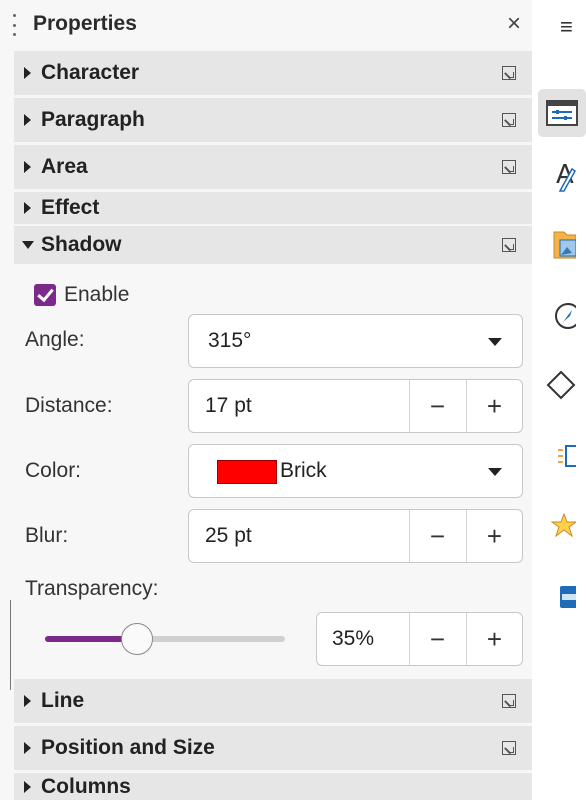 This screenshot has height=800, width=586. Describe the element at coordinates (90, 72) in the screenshot. I see `section-label: Character` at that location.